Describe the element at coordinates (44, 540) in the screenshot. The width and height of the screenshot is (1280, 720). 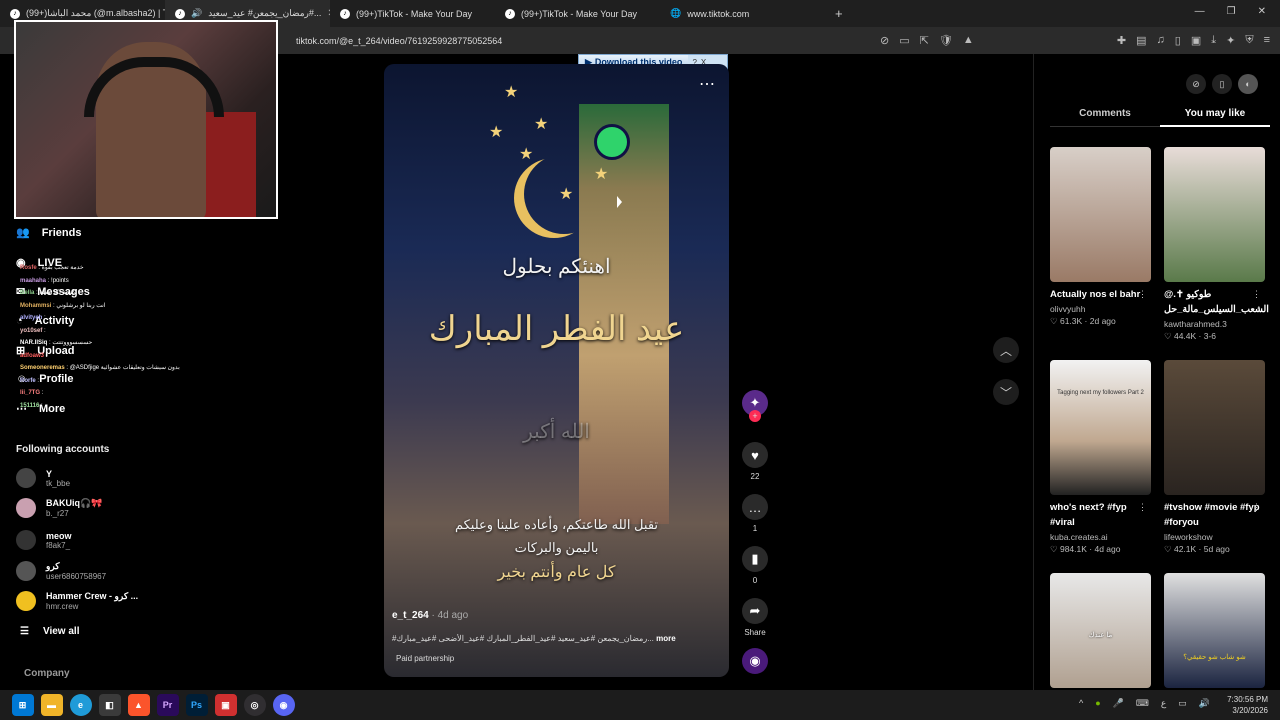
I see `account-item: meow f8ak7_` at that location.